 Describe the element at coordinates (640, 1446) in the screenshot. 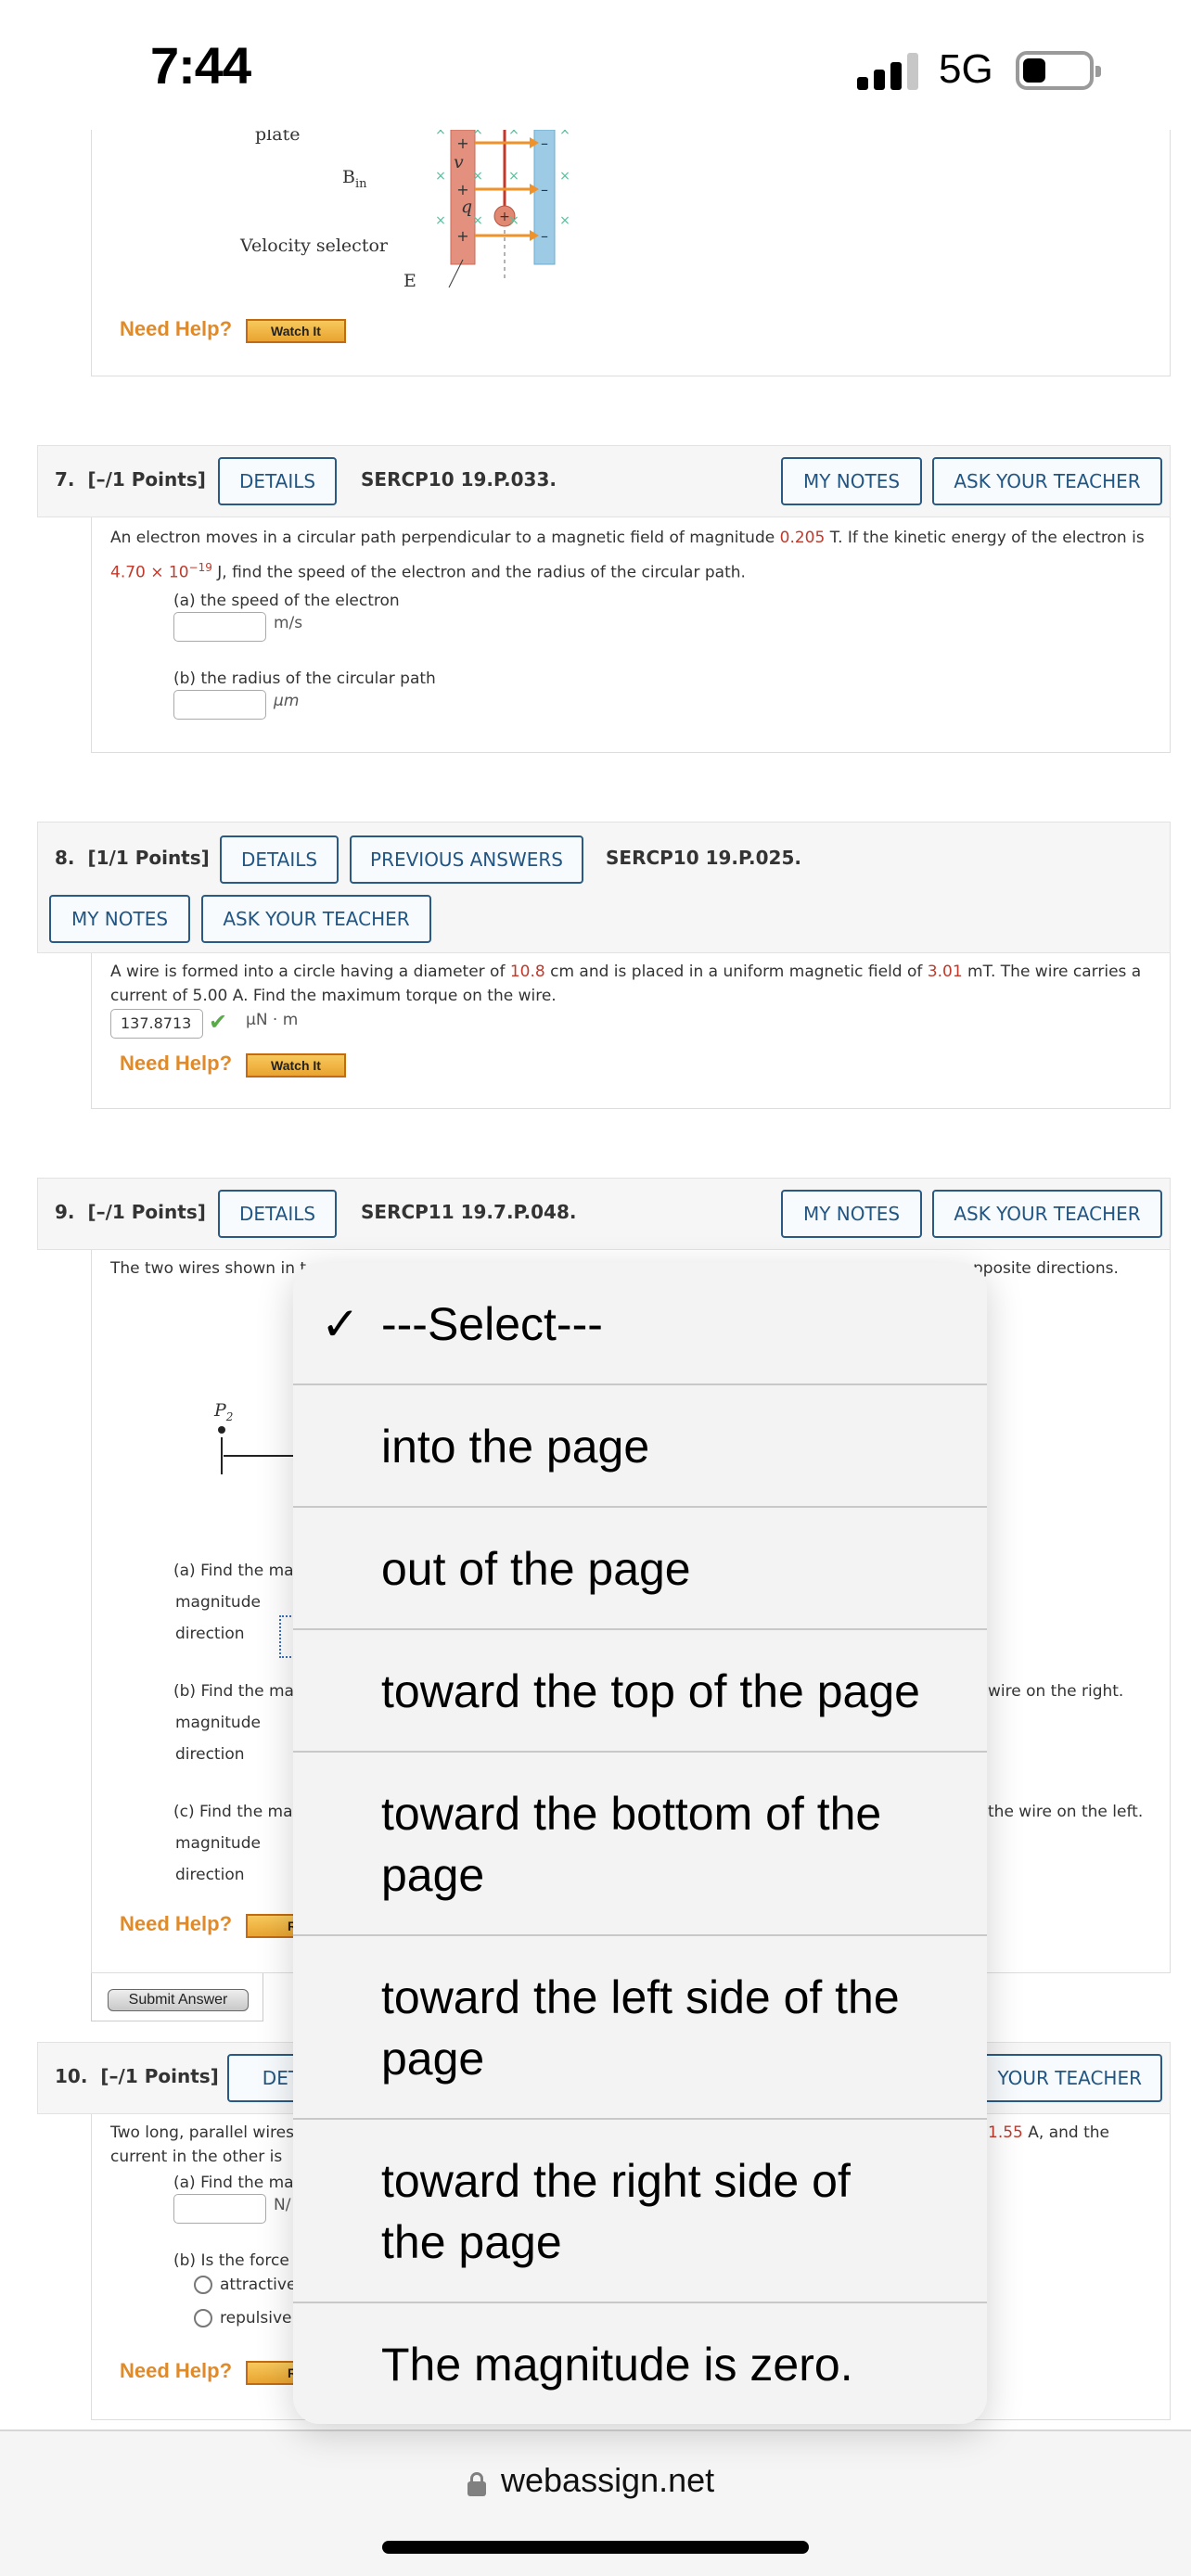

I see `picker-option: into the page` at that location.